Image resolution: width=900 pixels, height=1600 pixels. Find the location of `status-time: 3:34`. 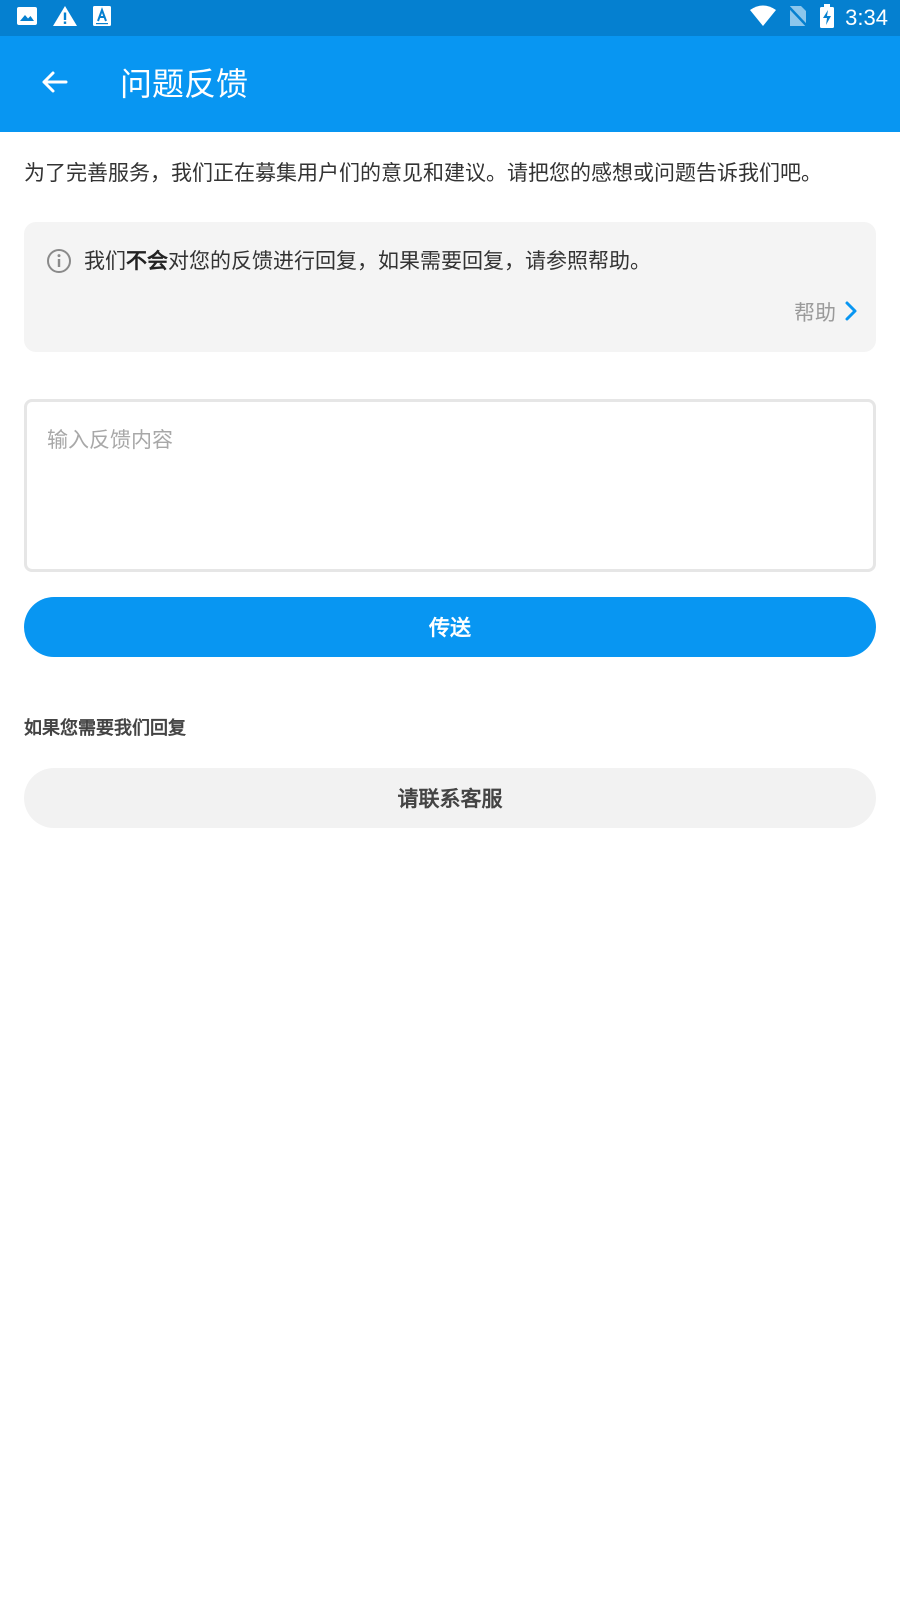

status-time: 3:34 is located at coordinates (866, 17).